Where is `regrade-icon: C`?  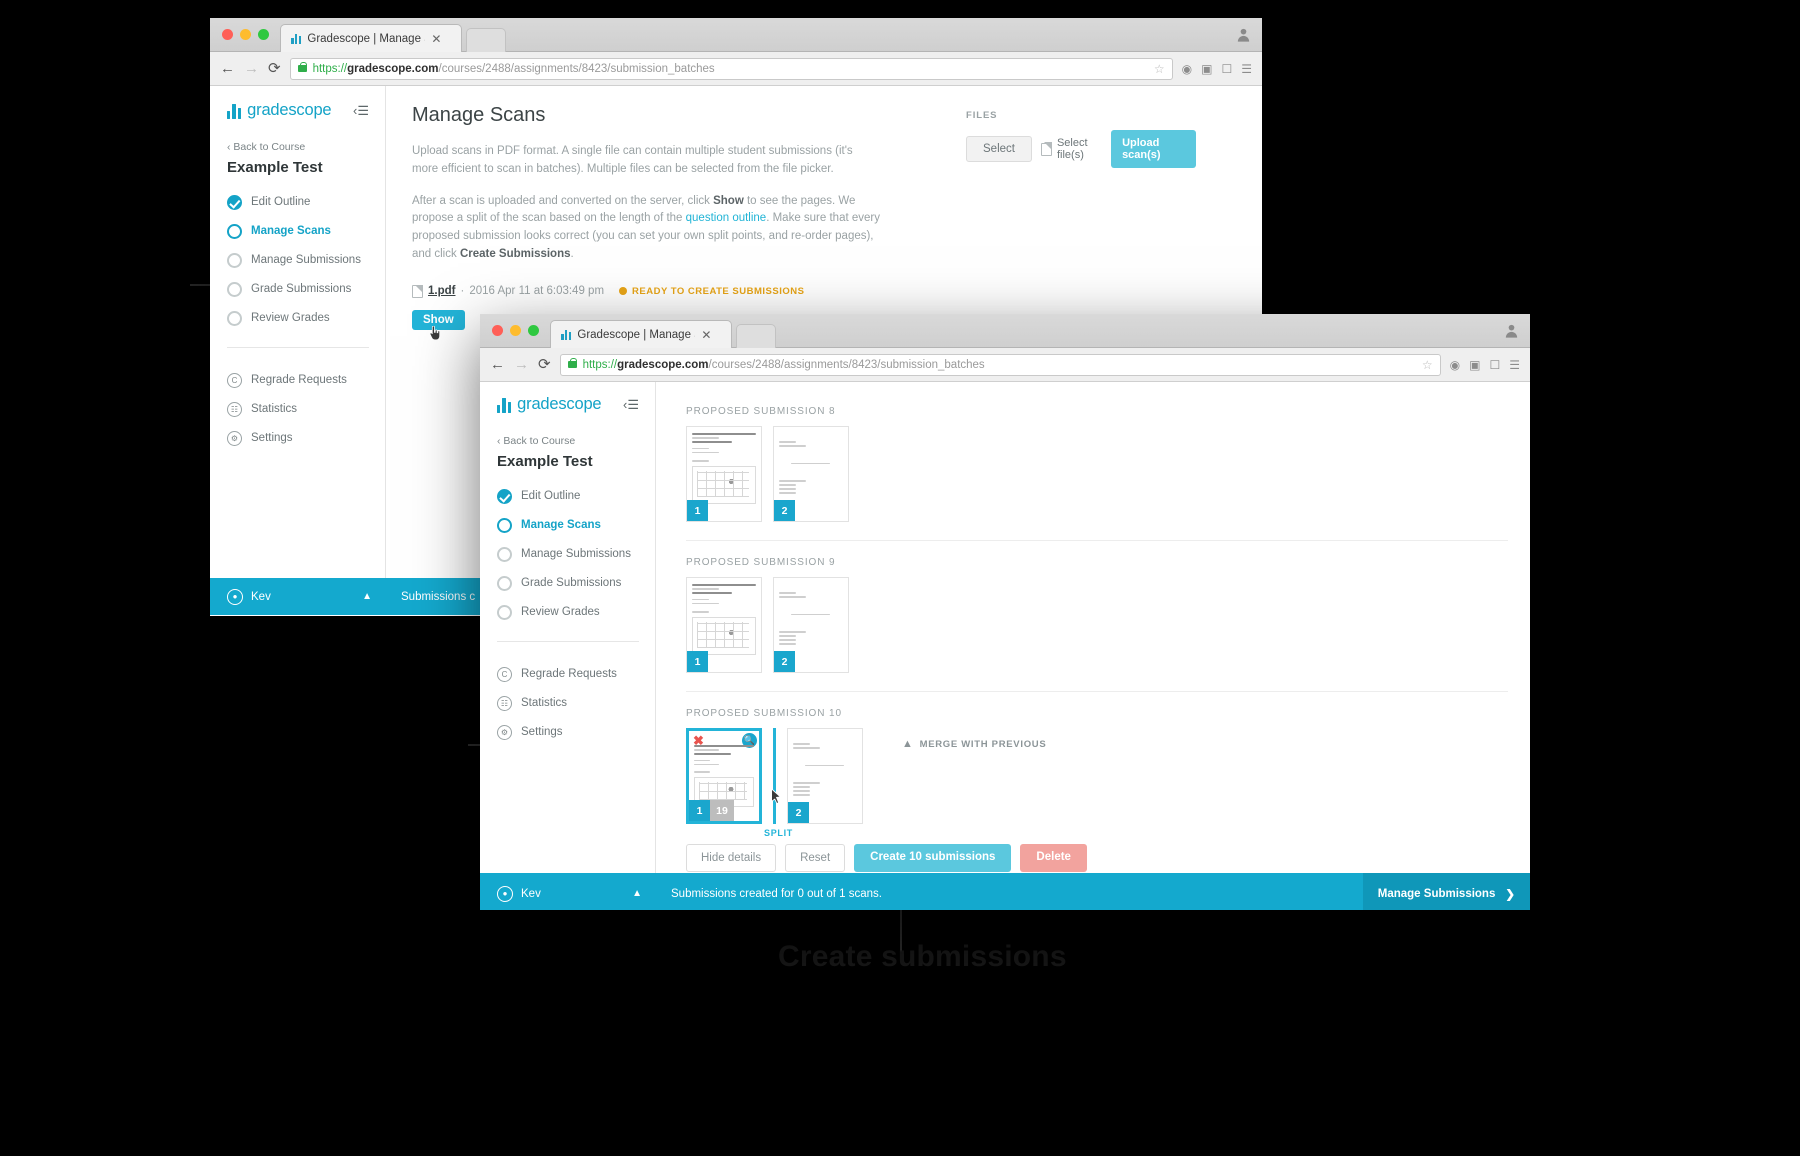 regrade-icon: C is located at coordinates (504, 674).